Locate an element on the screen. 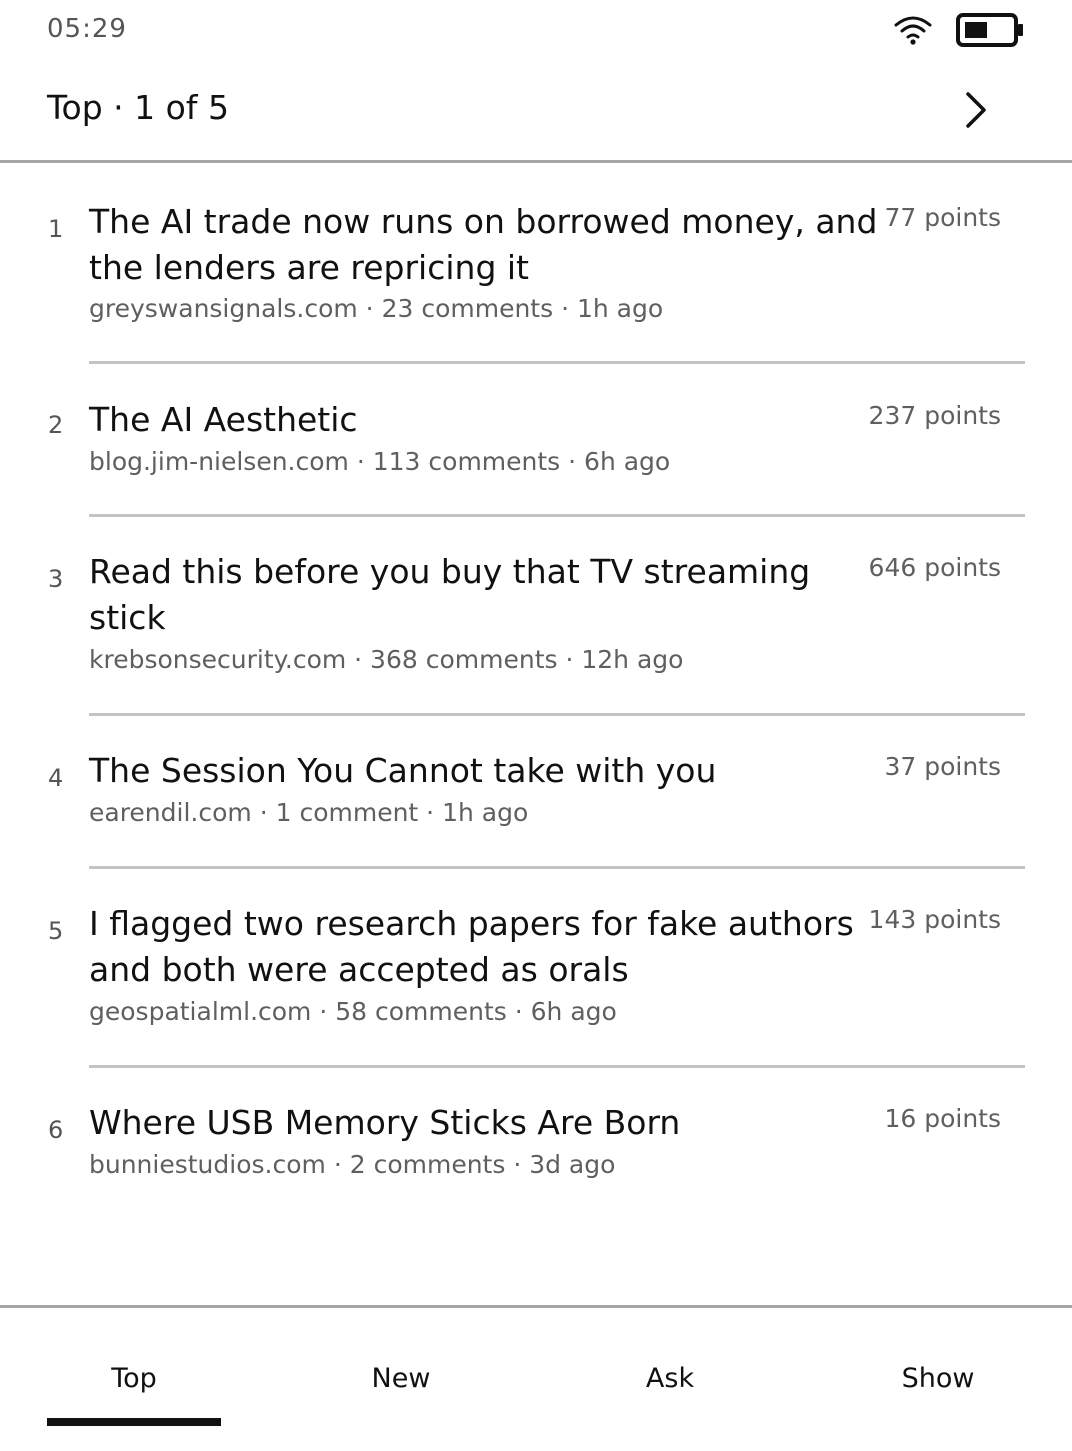  page-title: Top · 1 of 5 is located at coordinates (138, 107).